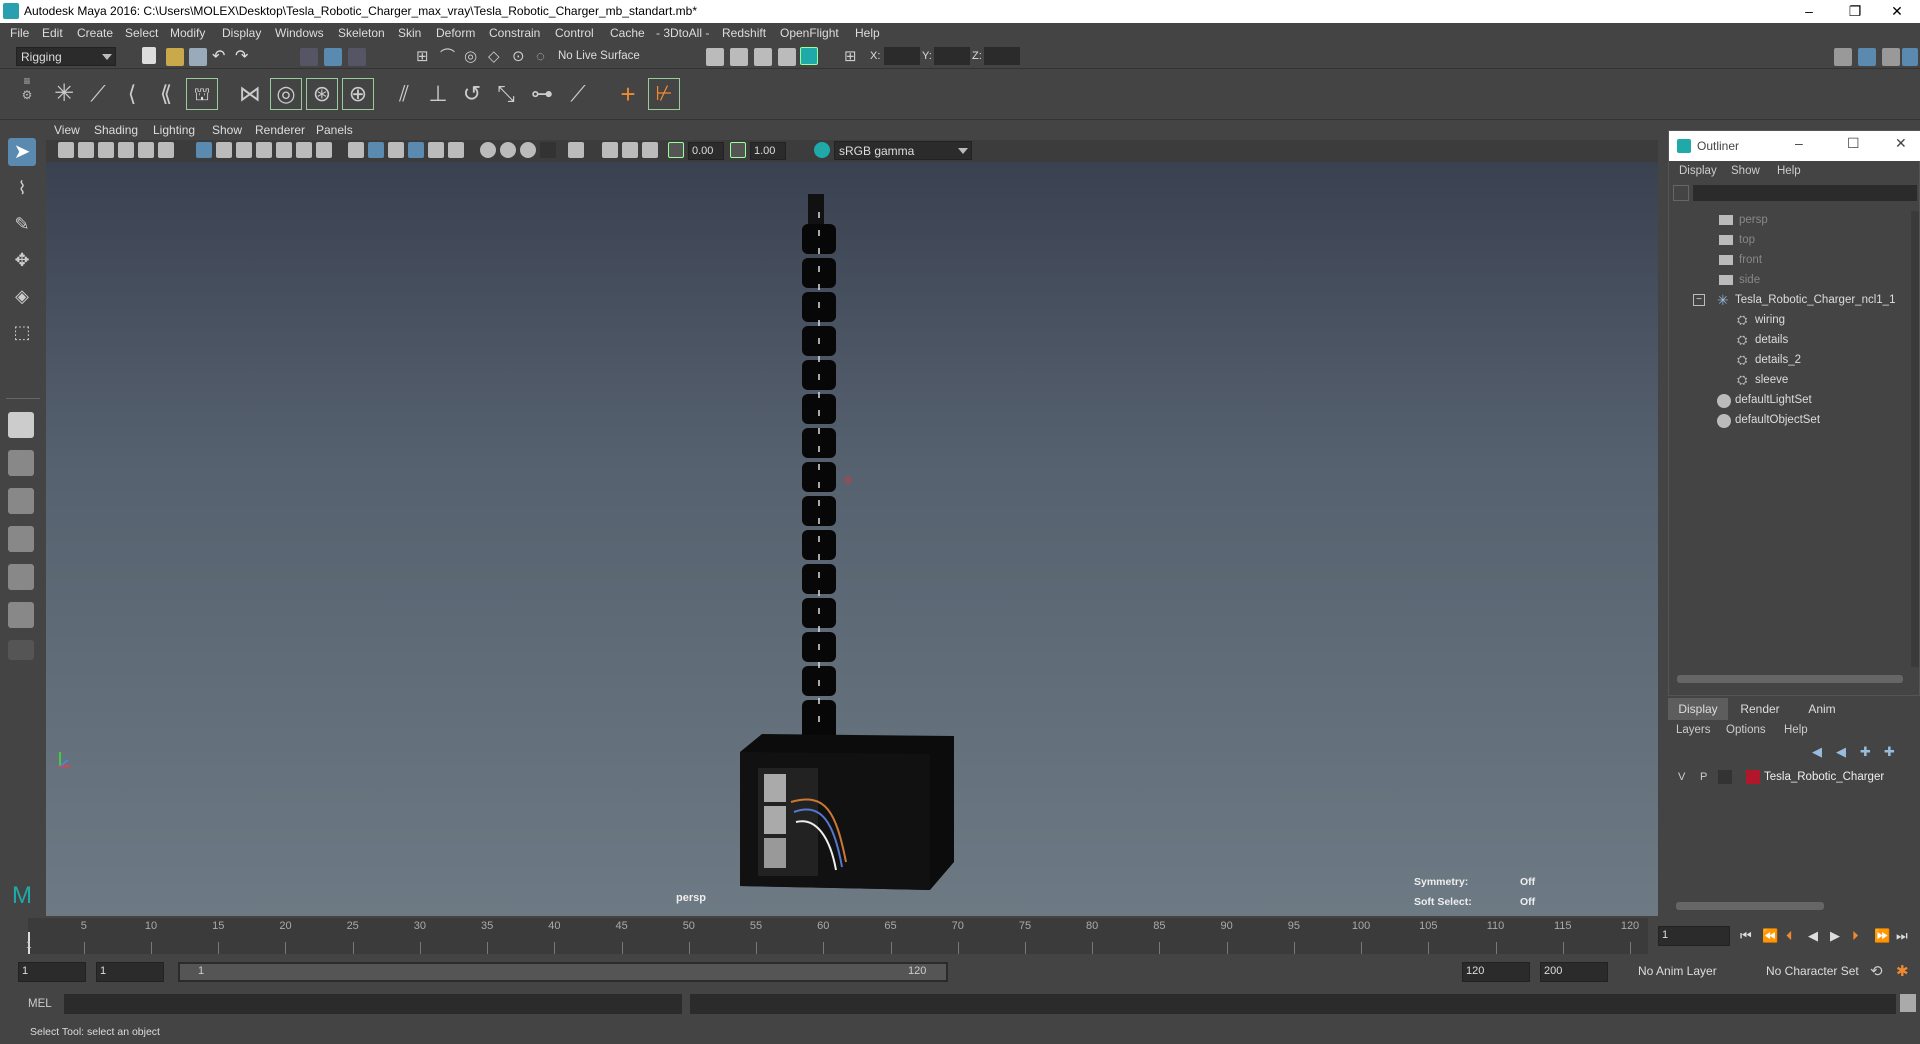  Describe the element at coordinates (1805, 193) in the screenshot. I see `outliner-search-input` at that location.